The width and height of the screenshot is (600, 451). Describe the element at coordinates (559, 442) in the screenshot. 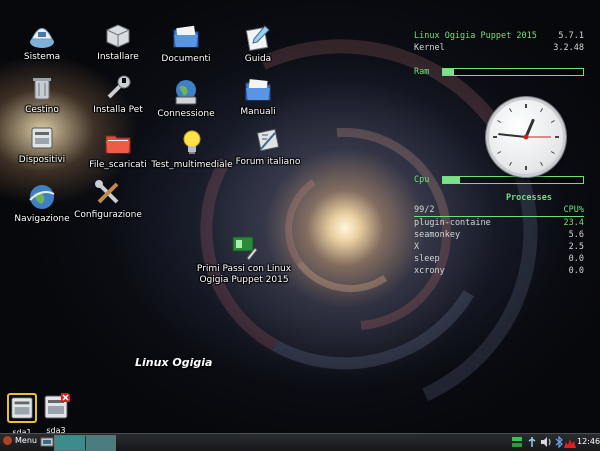

I see `bluetooth-icon` at that location.